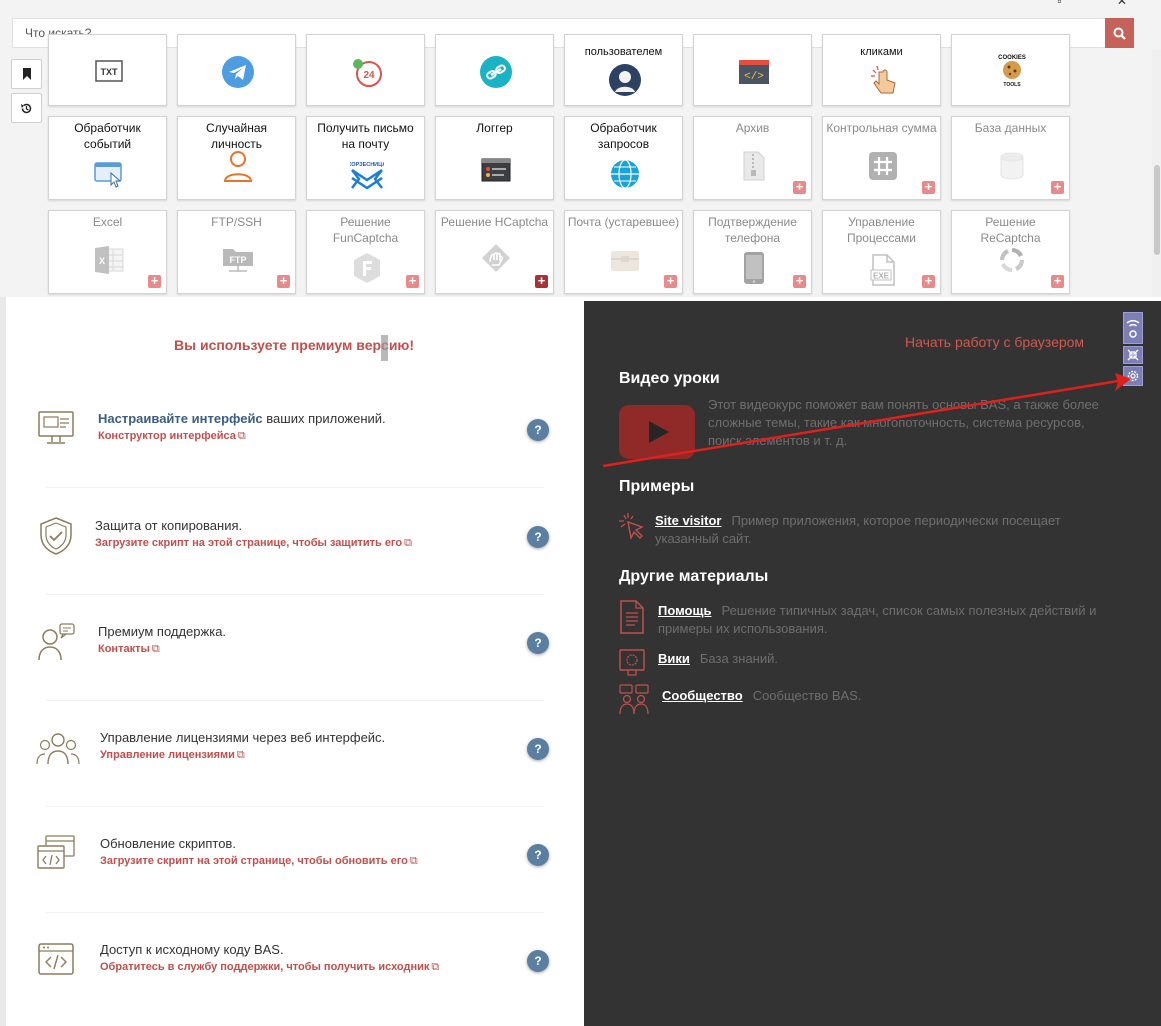 The height and width of the screenshot is (1026, 1161). I want to click on tile-link, so click(494, 70).